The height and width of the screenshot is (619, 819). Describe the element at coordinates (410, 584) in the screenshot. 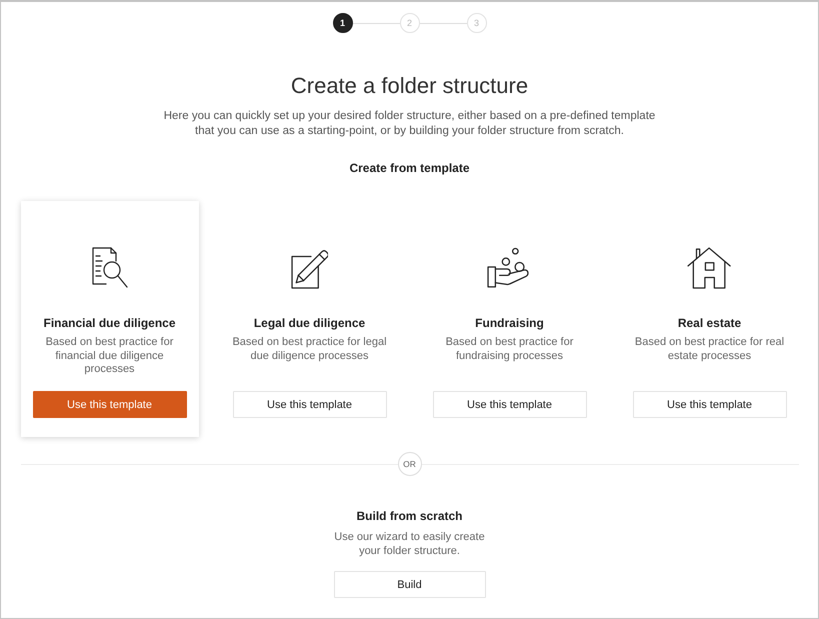

I see `build-button: Build` at that location.